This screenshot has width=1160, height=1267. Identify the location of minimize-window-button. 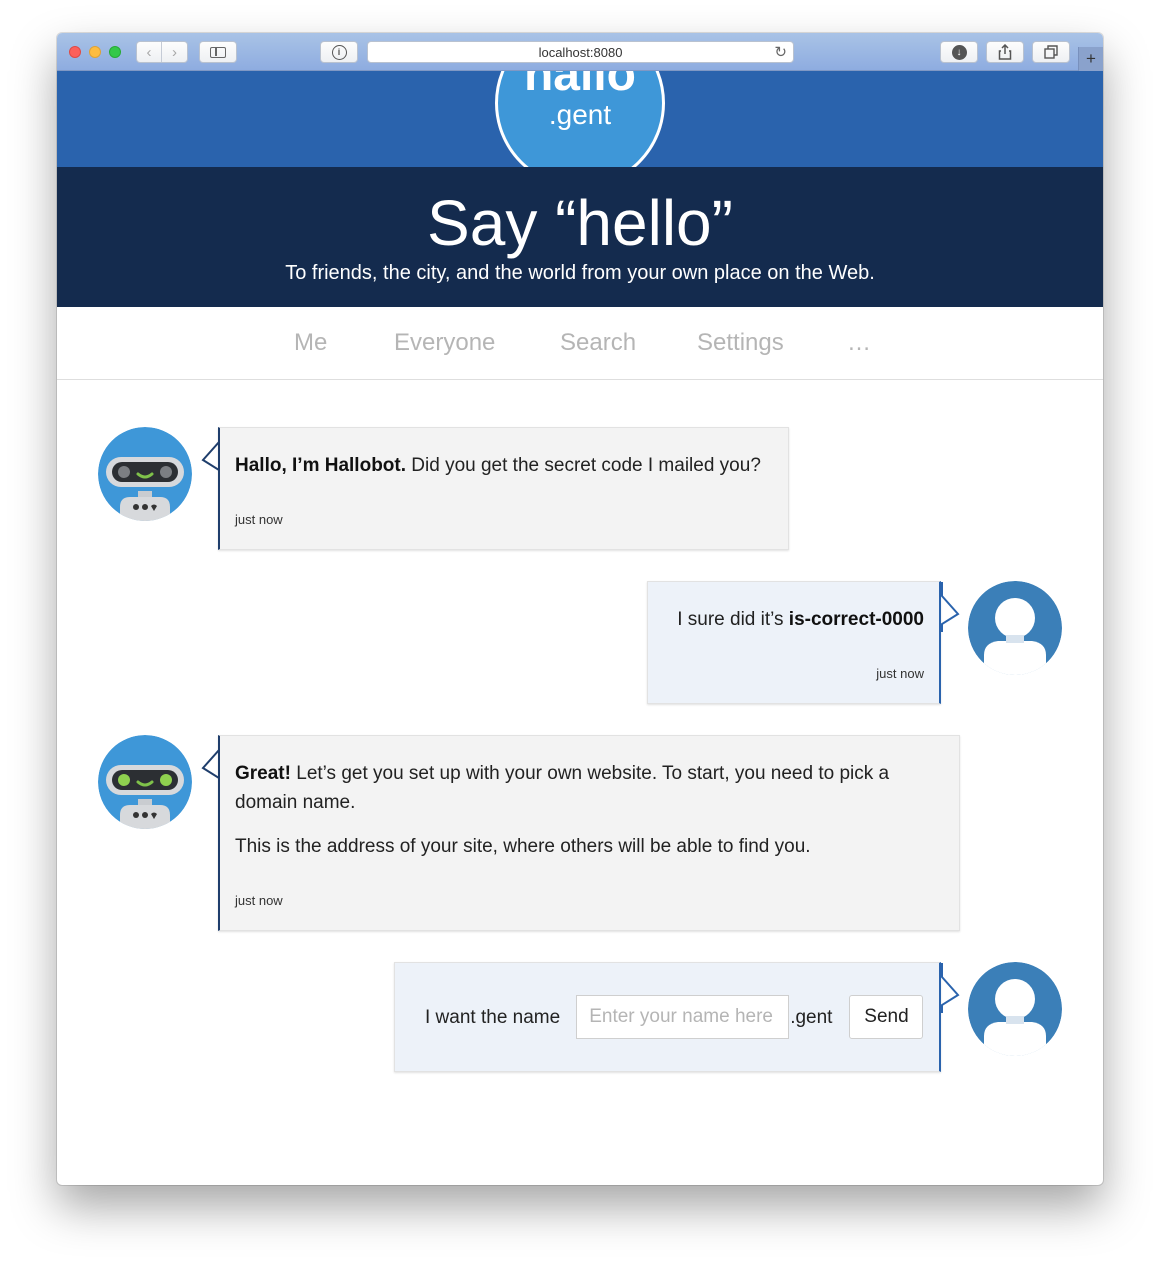
(95, 52).